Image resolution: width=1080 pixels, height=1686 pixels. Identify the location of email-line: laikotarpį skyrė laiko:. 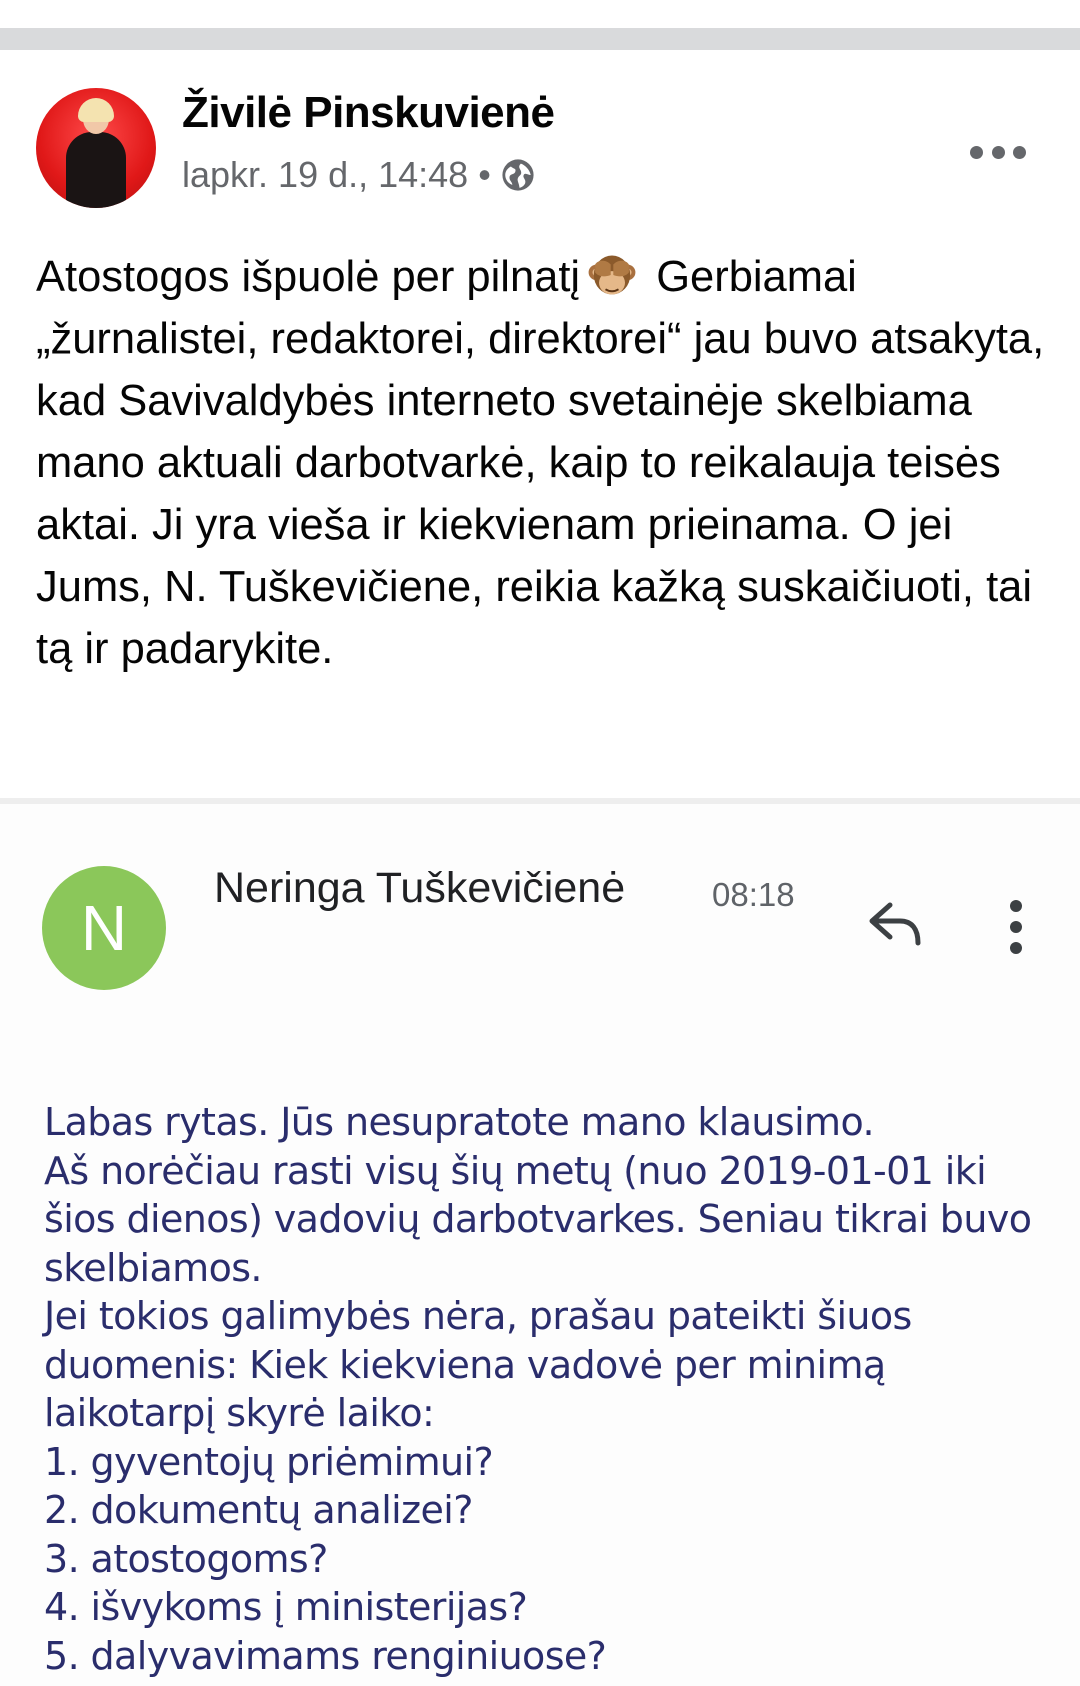
(239, 1413).